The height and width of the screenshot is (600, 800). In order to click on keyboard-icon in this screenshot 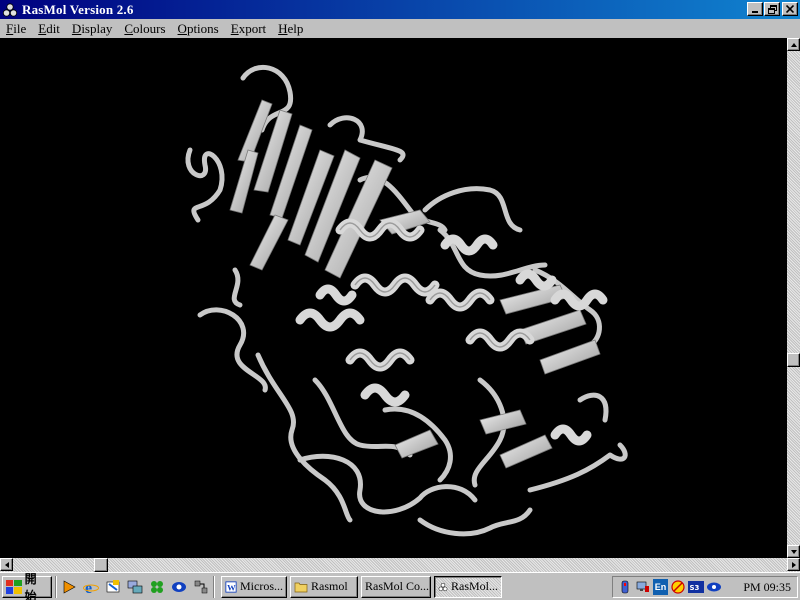, I will do `click(625, 587)`.